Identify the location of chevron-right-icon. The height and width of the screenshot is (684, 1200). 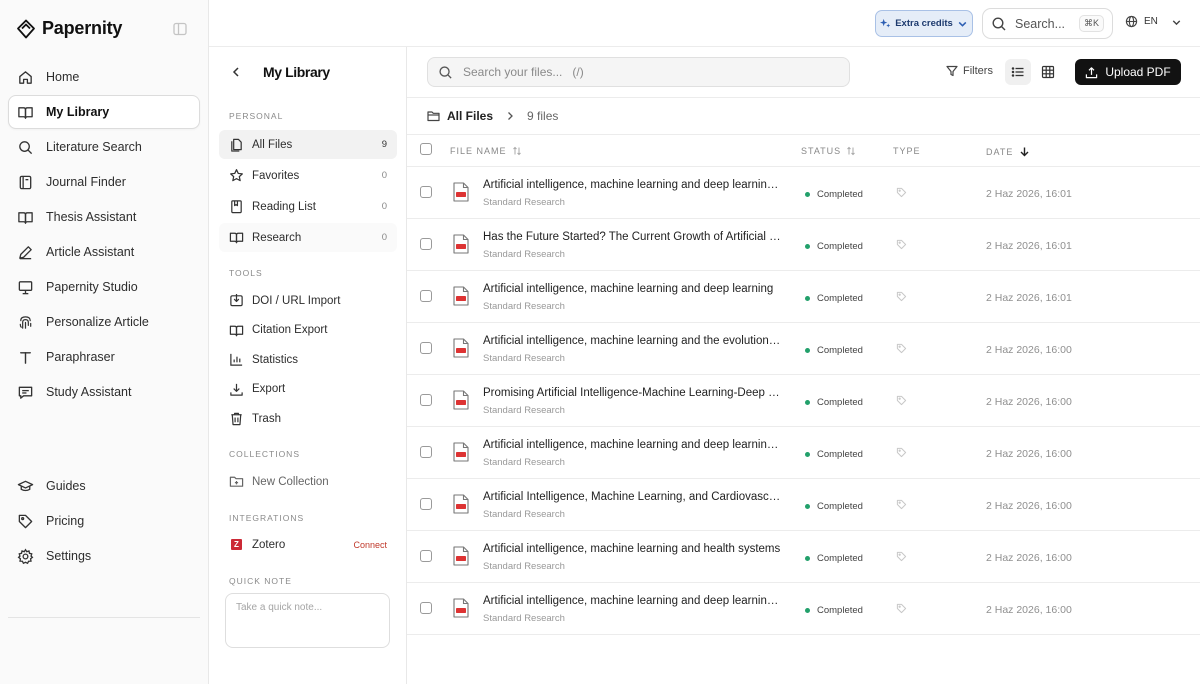
(510, 116).